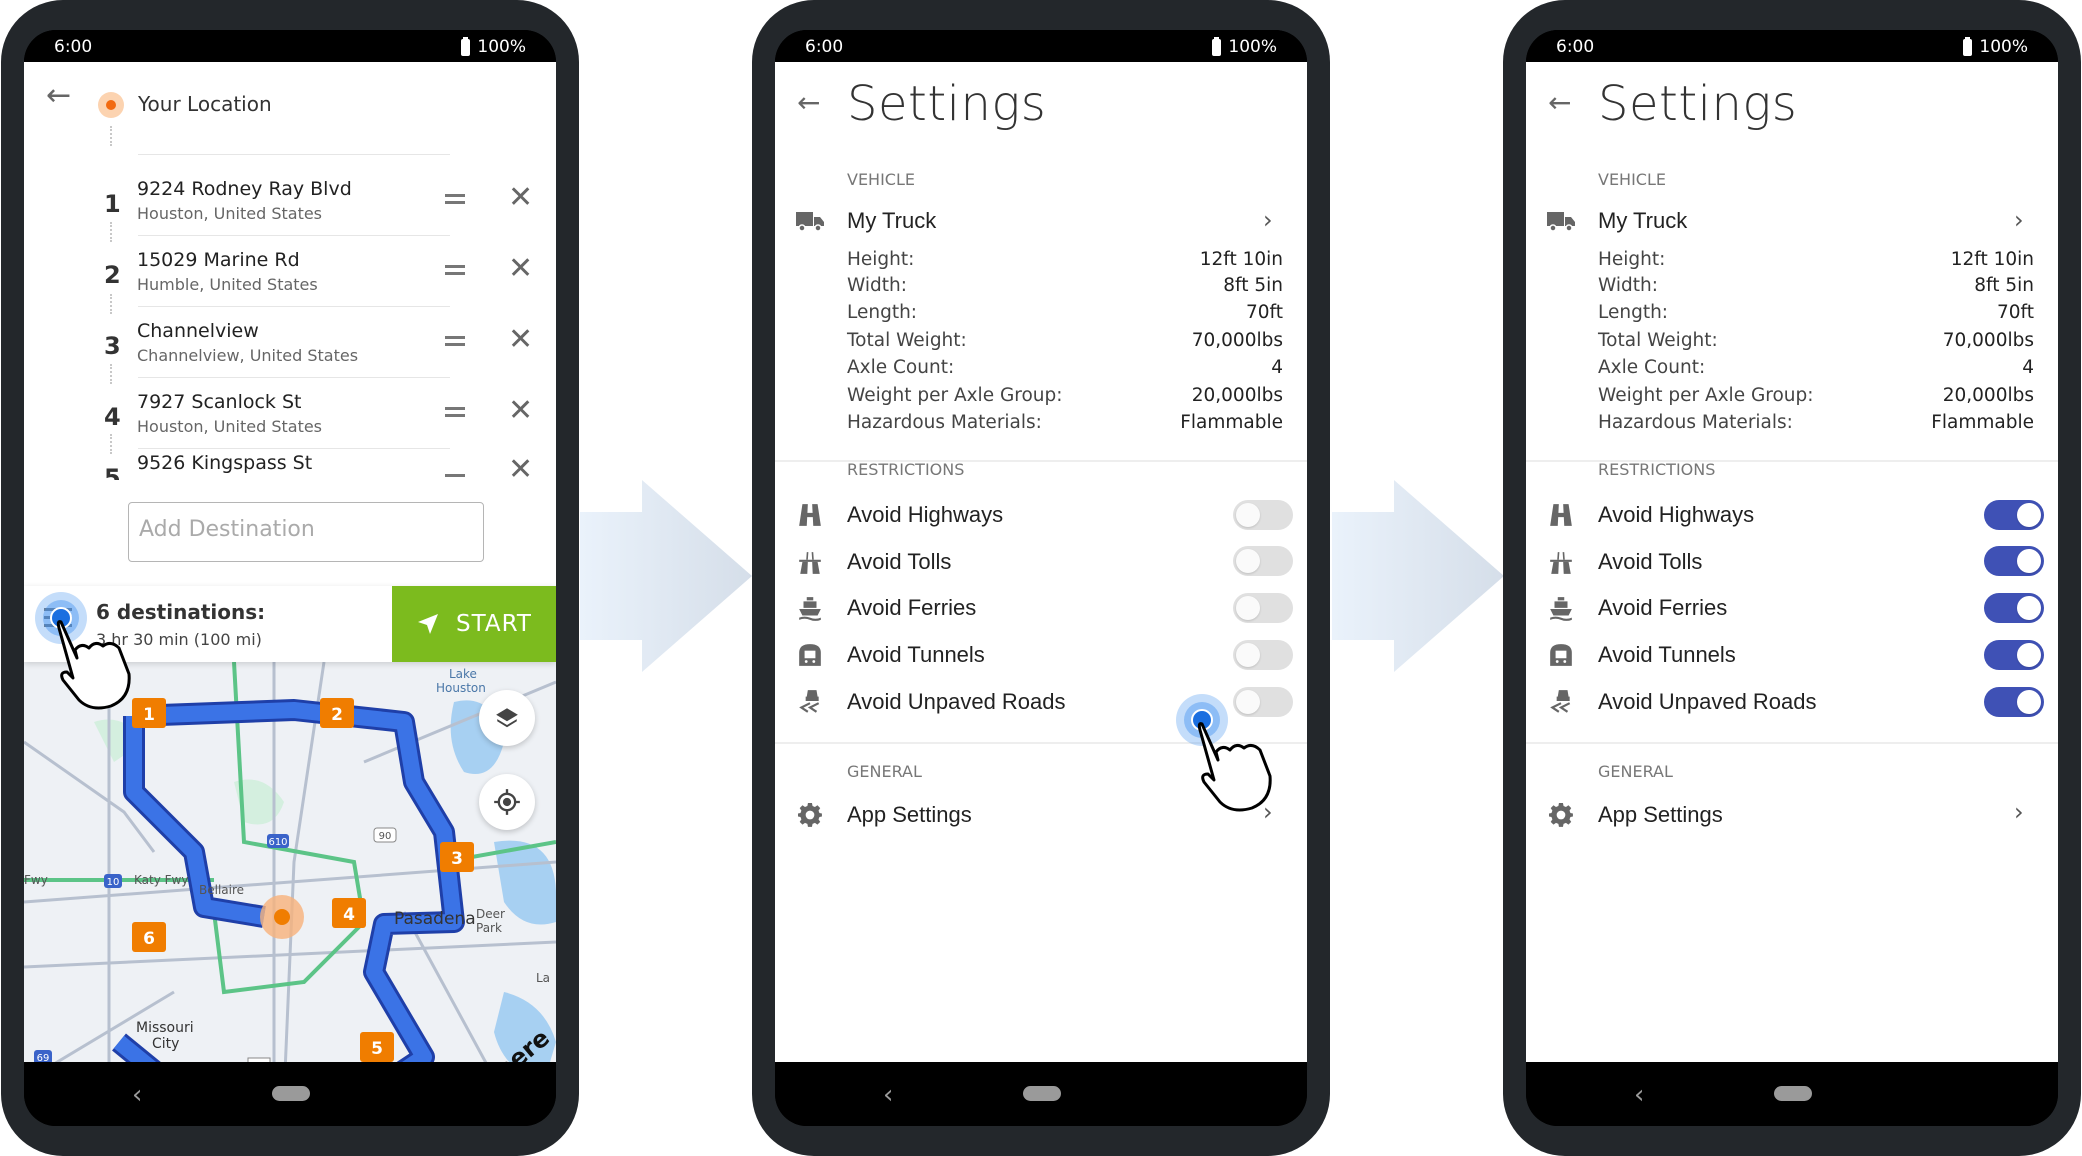 This screenshot has height=1156, width=2082. What do you see at coordinates (912, 607) in the screenshot?
I see `restriction-label: Avoid Ferries` at bounding box center [912, 607].